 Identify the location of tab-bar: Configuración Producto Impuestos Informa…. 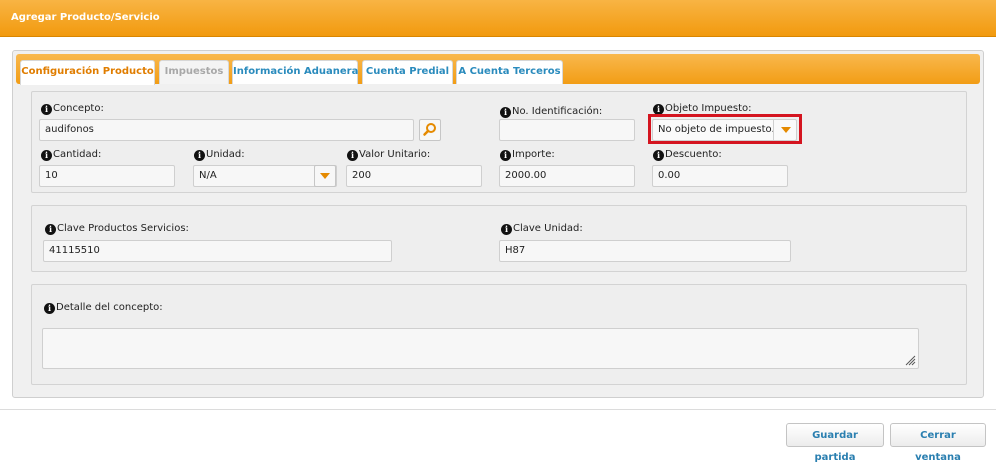
(498, 69).